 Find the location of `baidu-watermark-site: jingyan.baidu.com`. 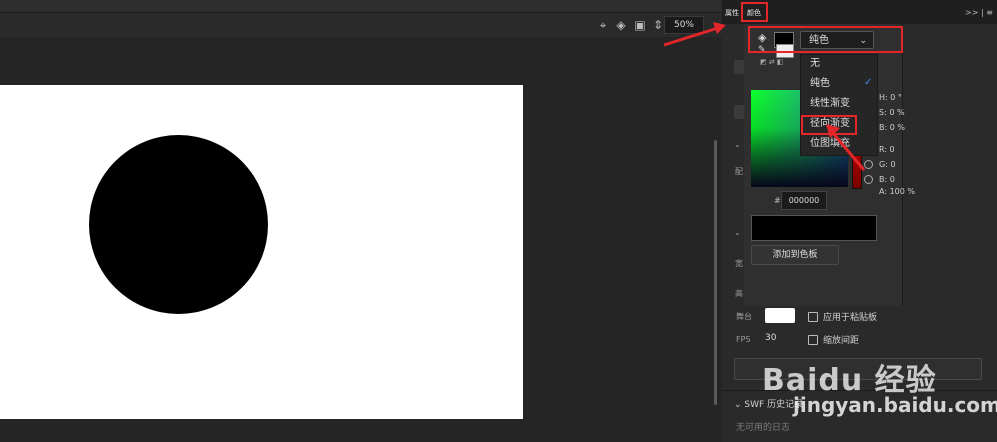

baidu-watermark-site: jingyan.baidu.com is located at coordinates (895, 405).